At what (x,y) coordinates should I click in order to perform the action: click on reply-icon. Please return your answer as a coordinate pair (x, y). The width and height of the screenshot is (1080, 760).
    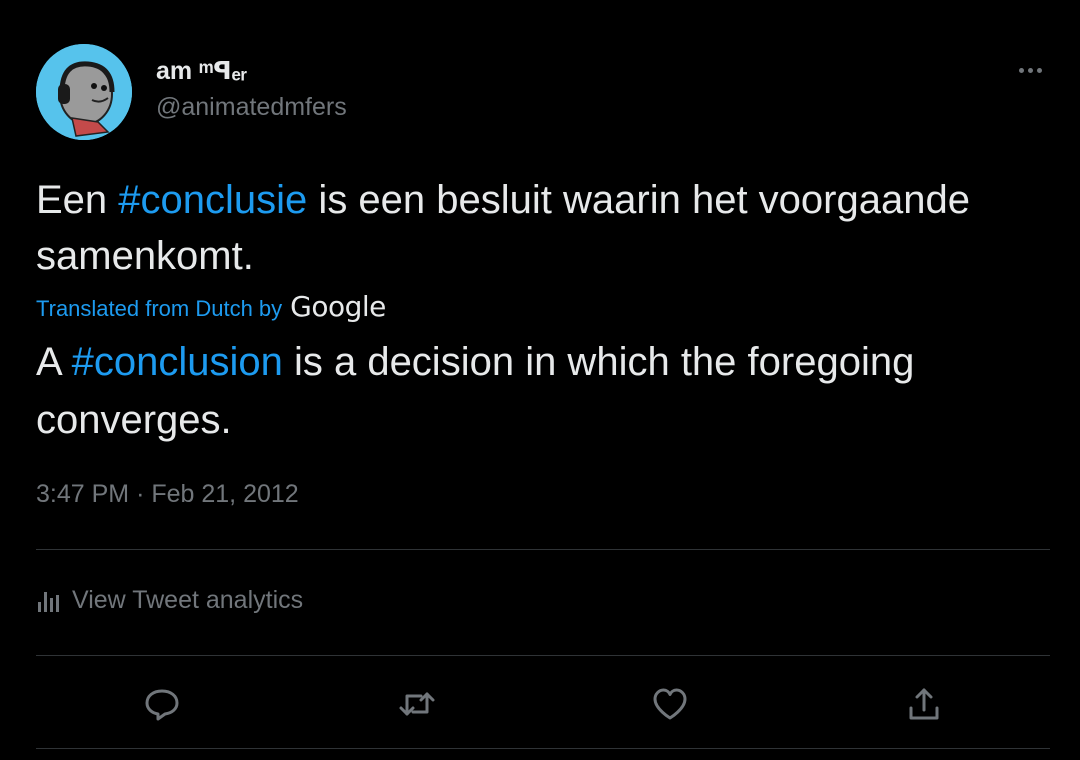
    Looking at the image, I should click on (162, 705).